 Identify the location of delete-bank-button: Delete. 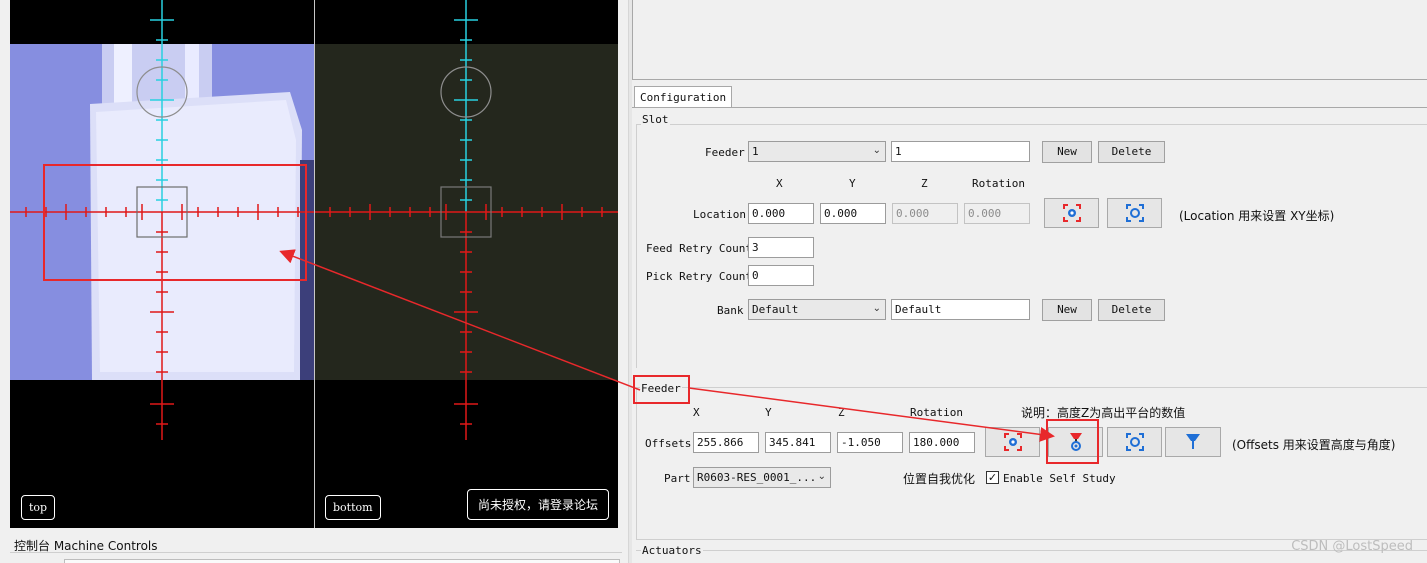
(1131, 310).